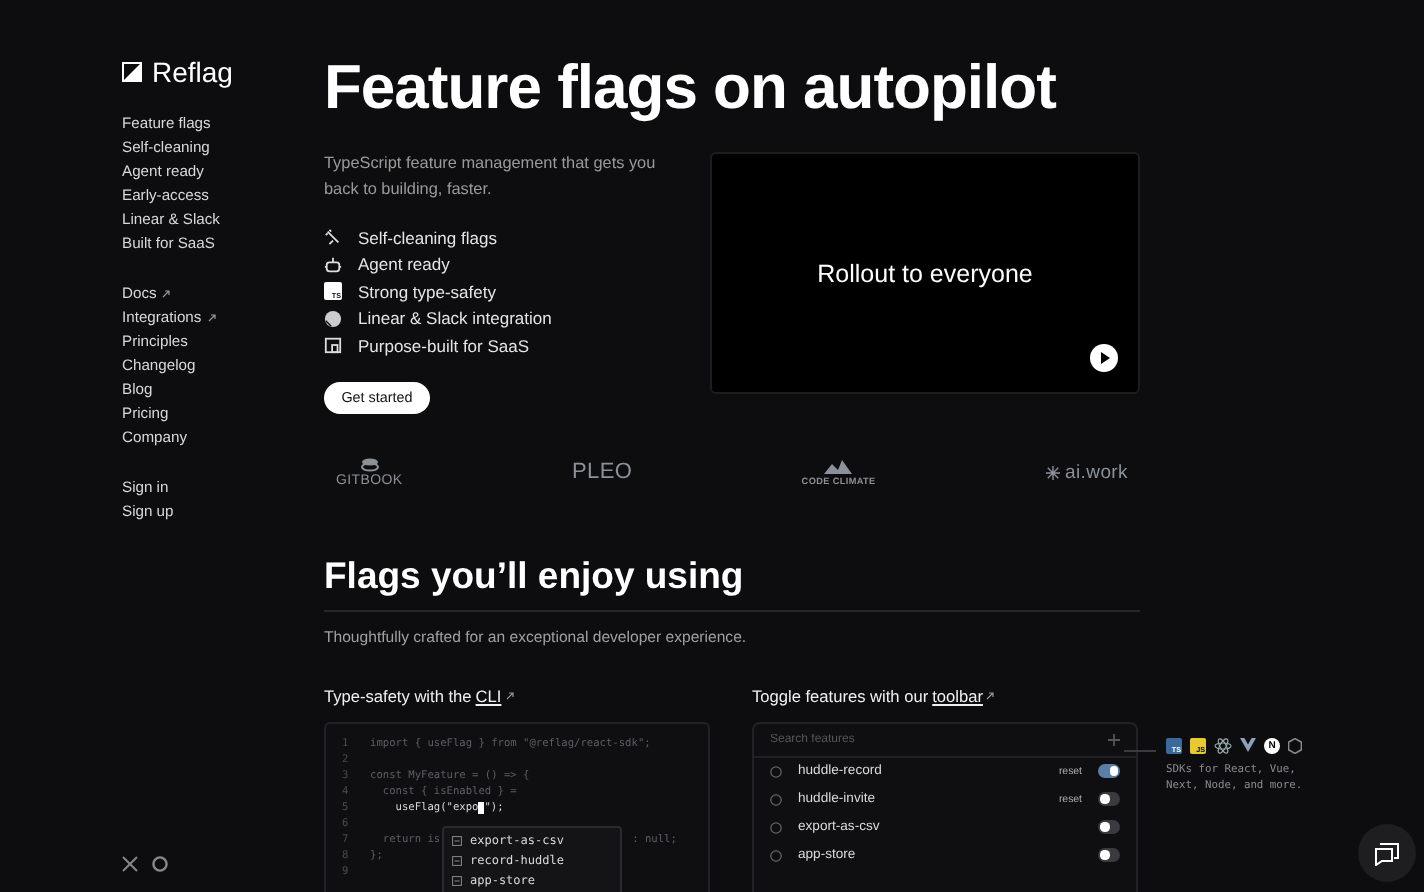  I want to click on video-player: Rollout to everyone, so click(925, 273).